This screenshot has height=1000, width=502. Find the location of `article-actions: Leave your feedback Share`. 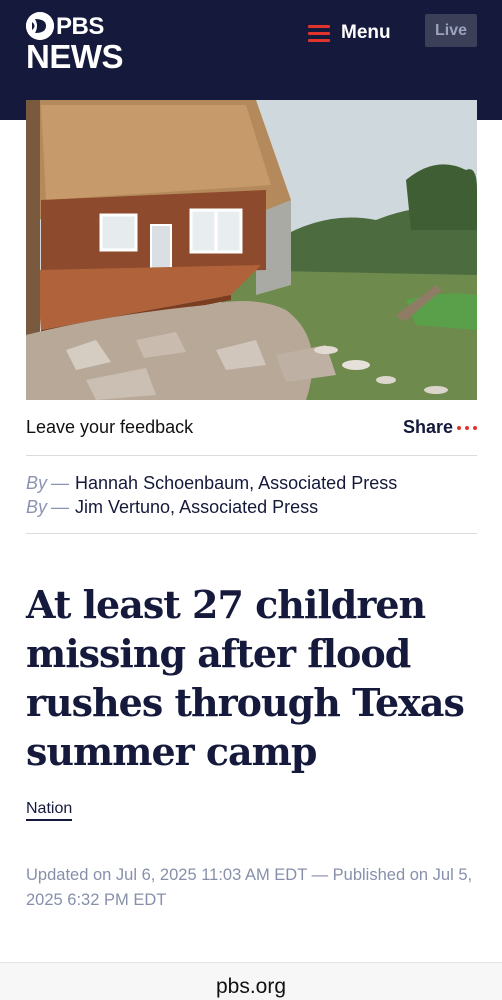

article-actions: Leave your feedback Share is located at coordinates (251, 428).